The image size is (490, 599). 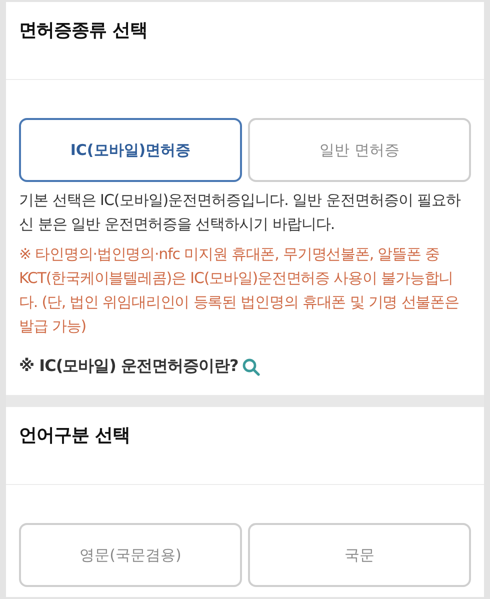 I want to click on section-title: 면허증종류 선택, so click(x=83, y=30).